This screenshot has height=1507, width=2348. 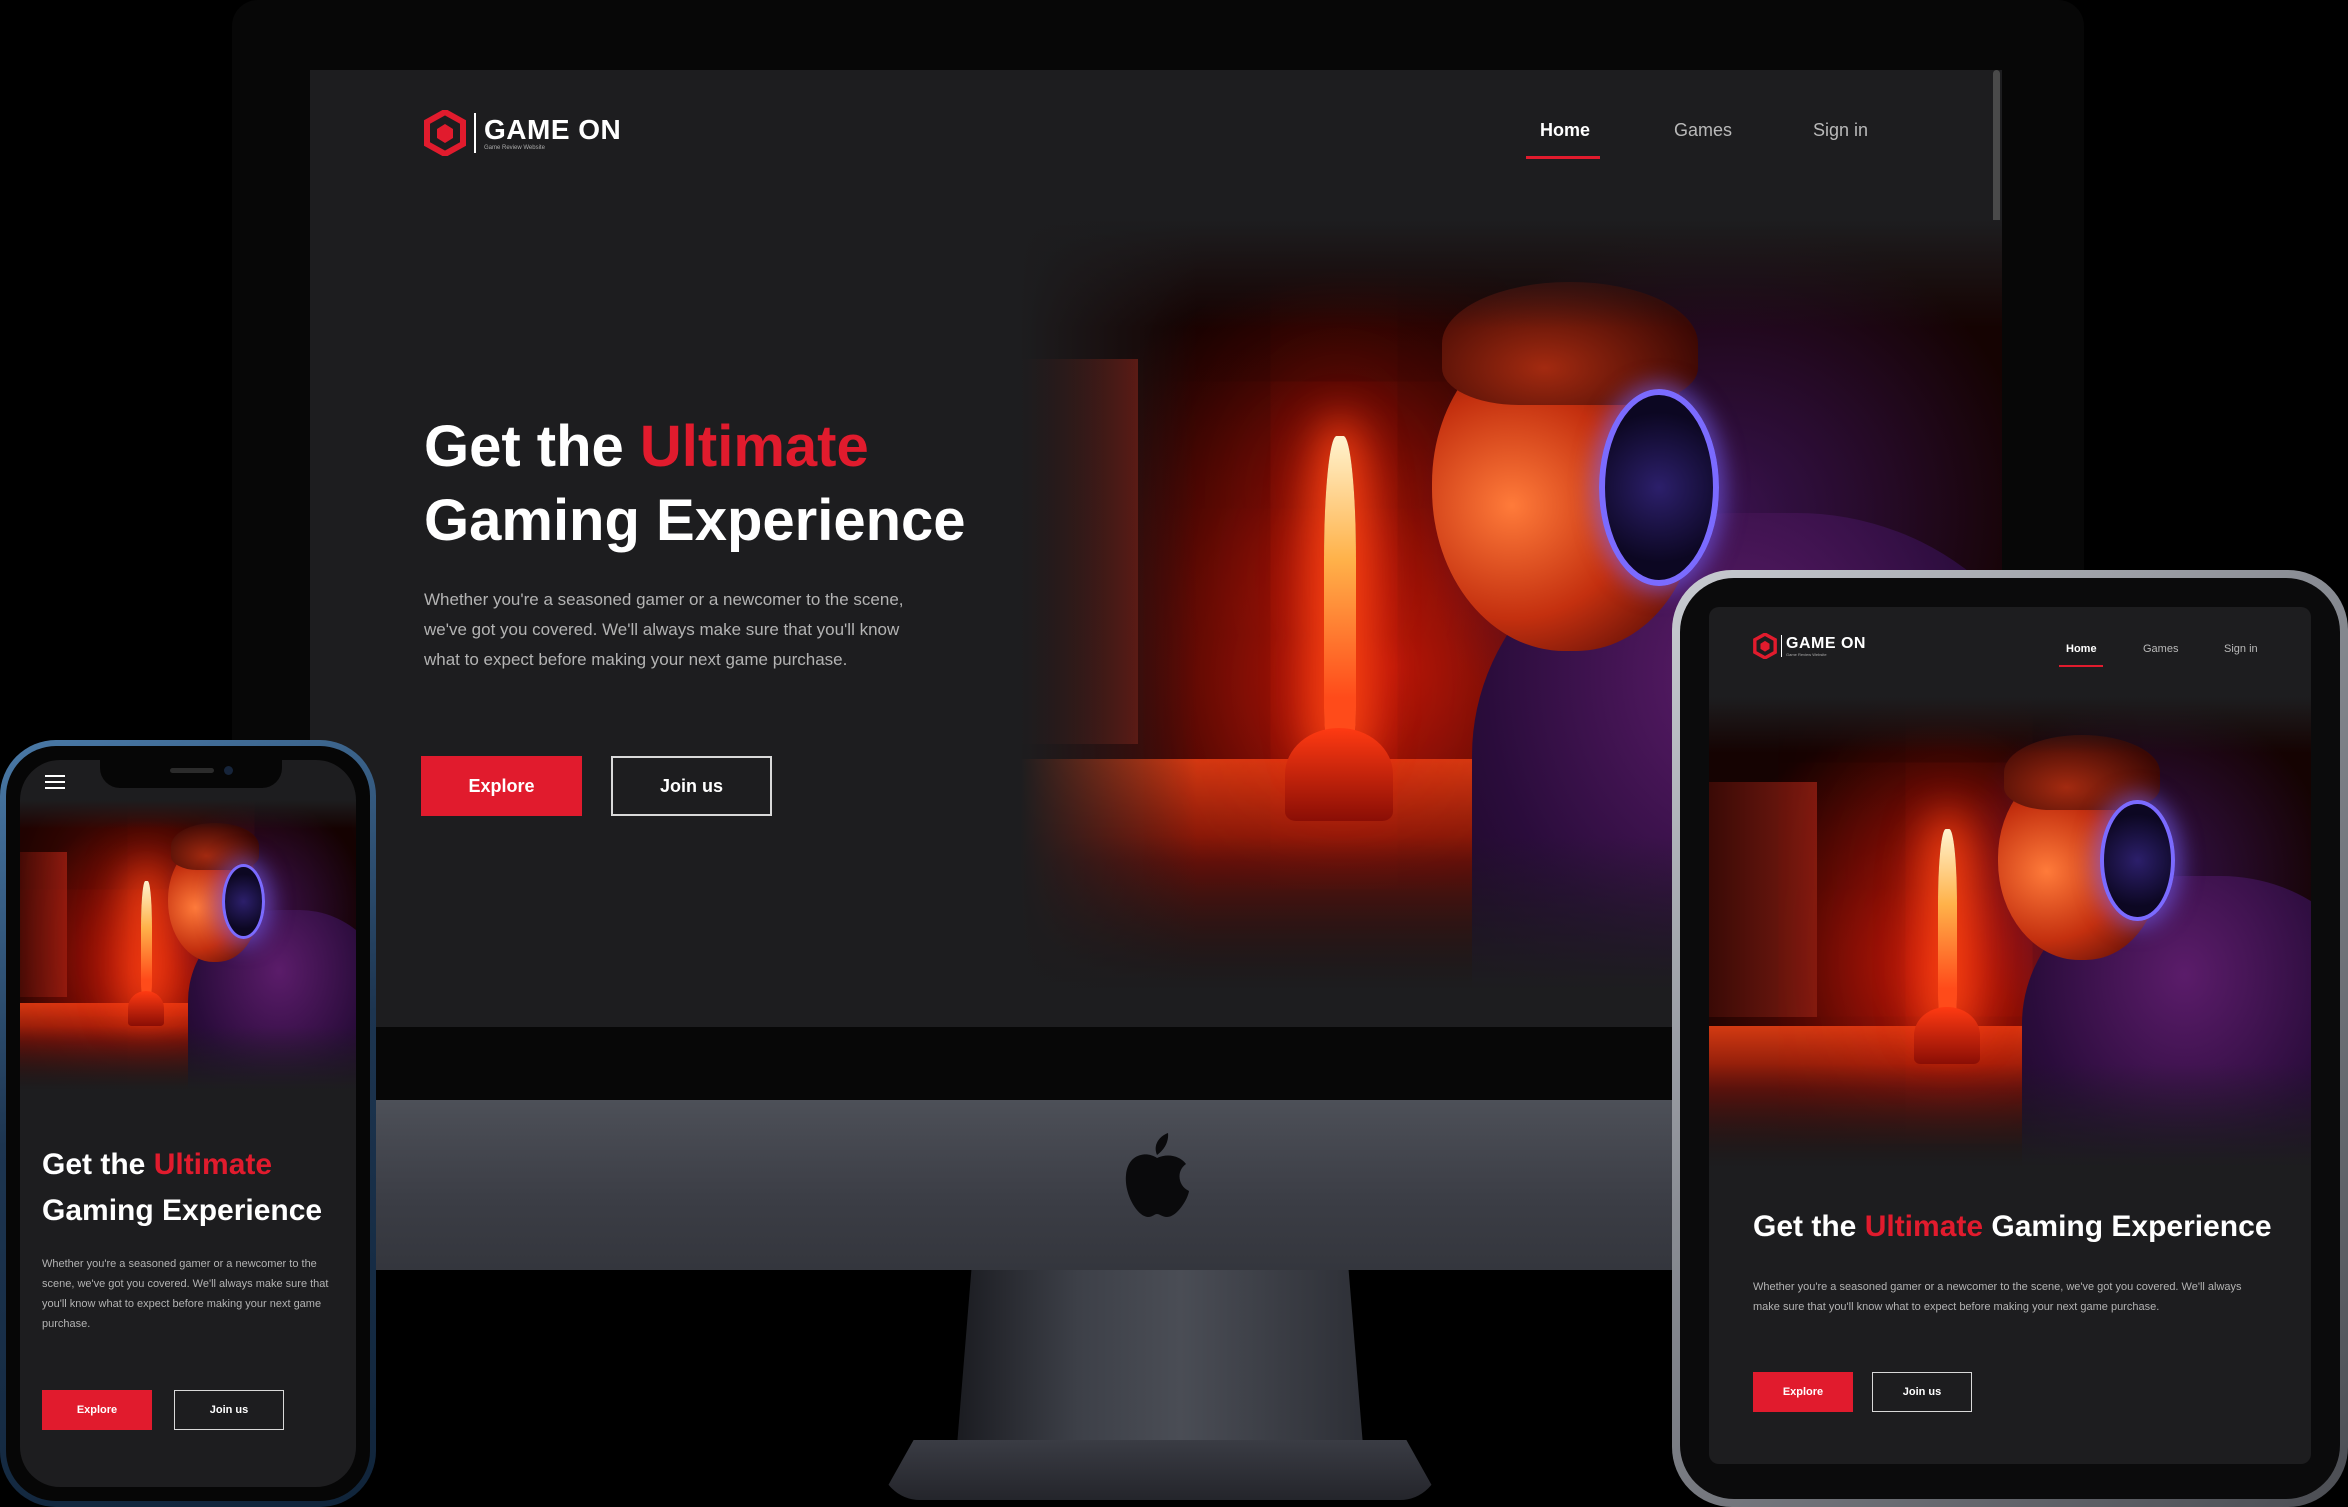 What do you see at coordinates (691, 786) in the screenshot?
I see `join-us-button: Join us` at bounding box center [691, 786].